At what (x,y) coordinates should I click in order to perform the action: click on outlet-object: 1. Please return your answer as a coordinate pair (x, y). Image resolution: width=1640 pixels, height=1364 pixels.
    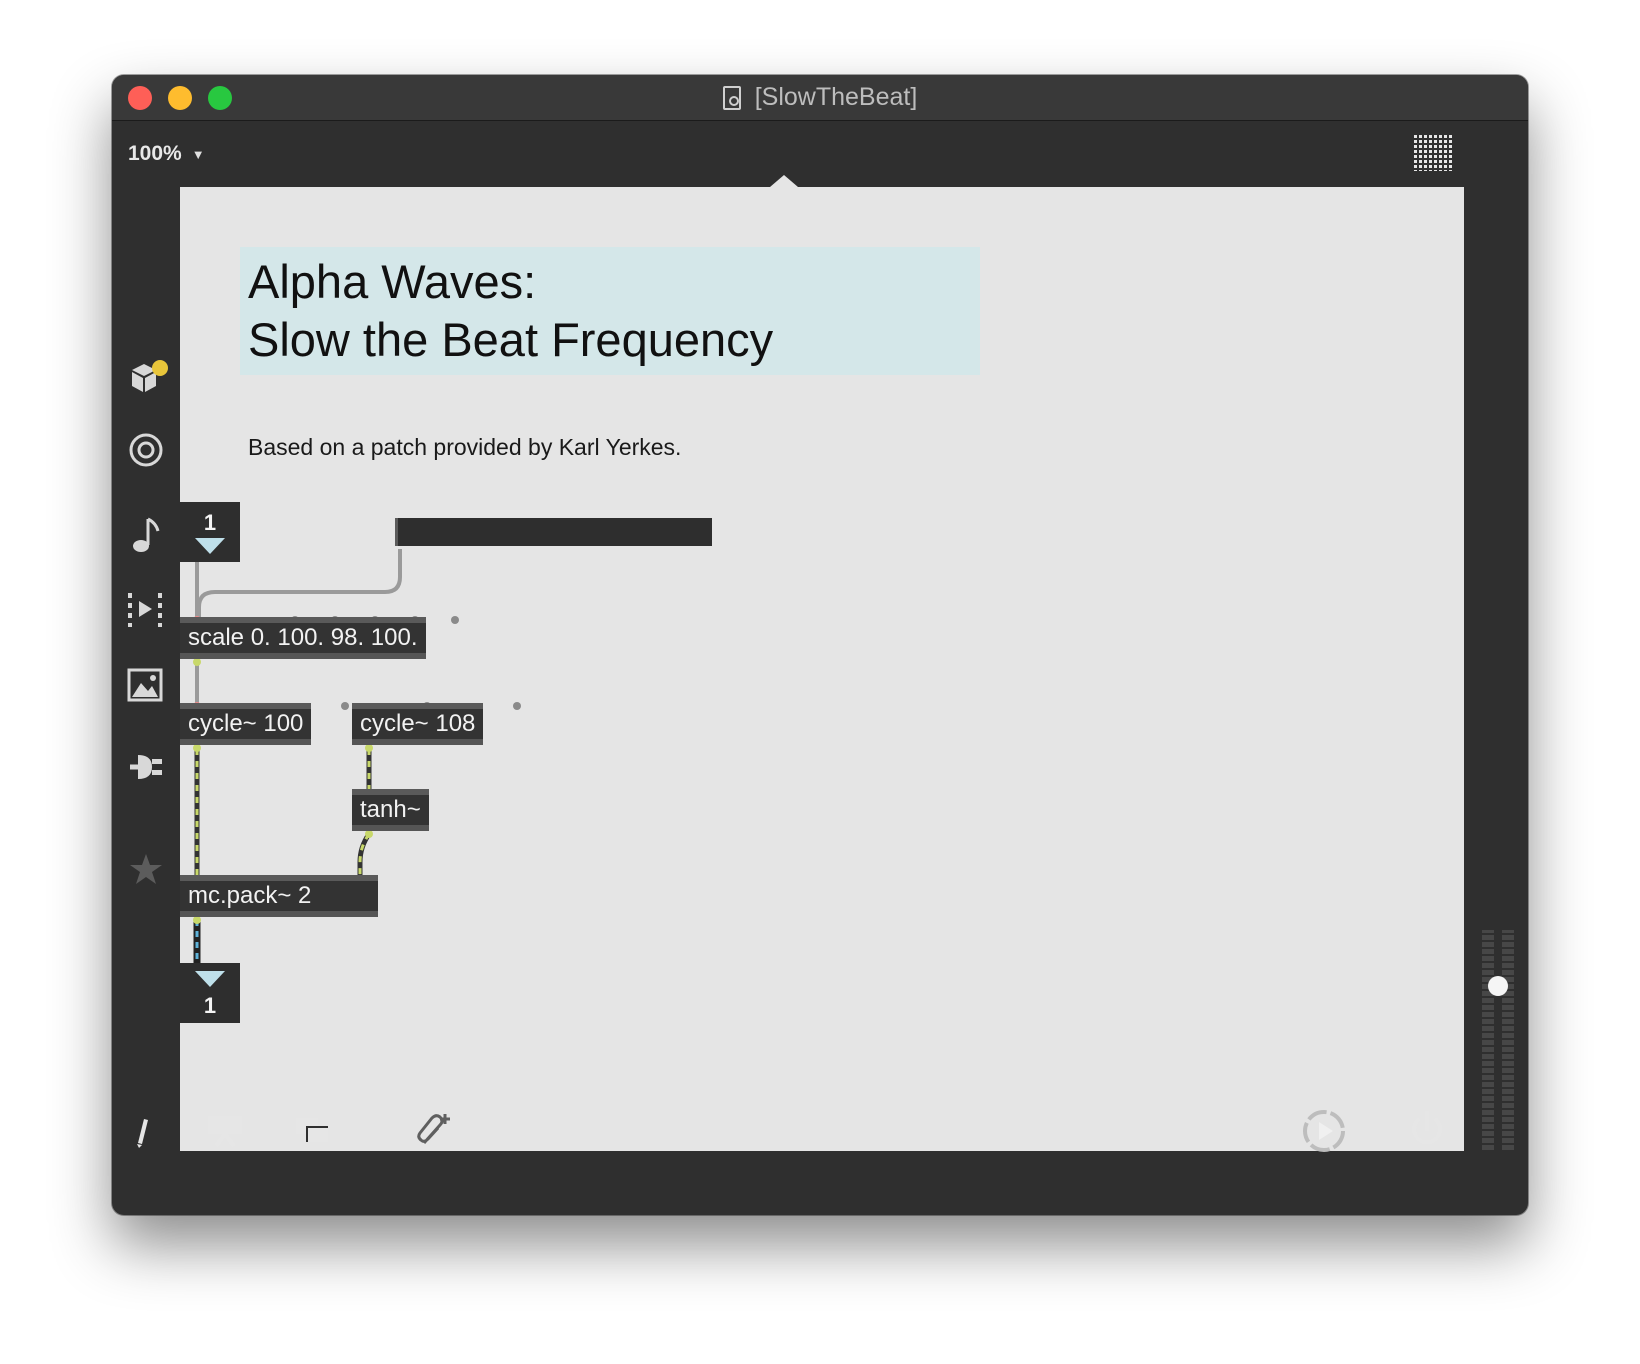
    Looking at the image, I should click on (210, 993).